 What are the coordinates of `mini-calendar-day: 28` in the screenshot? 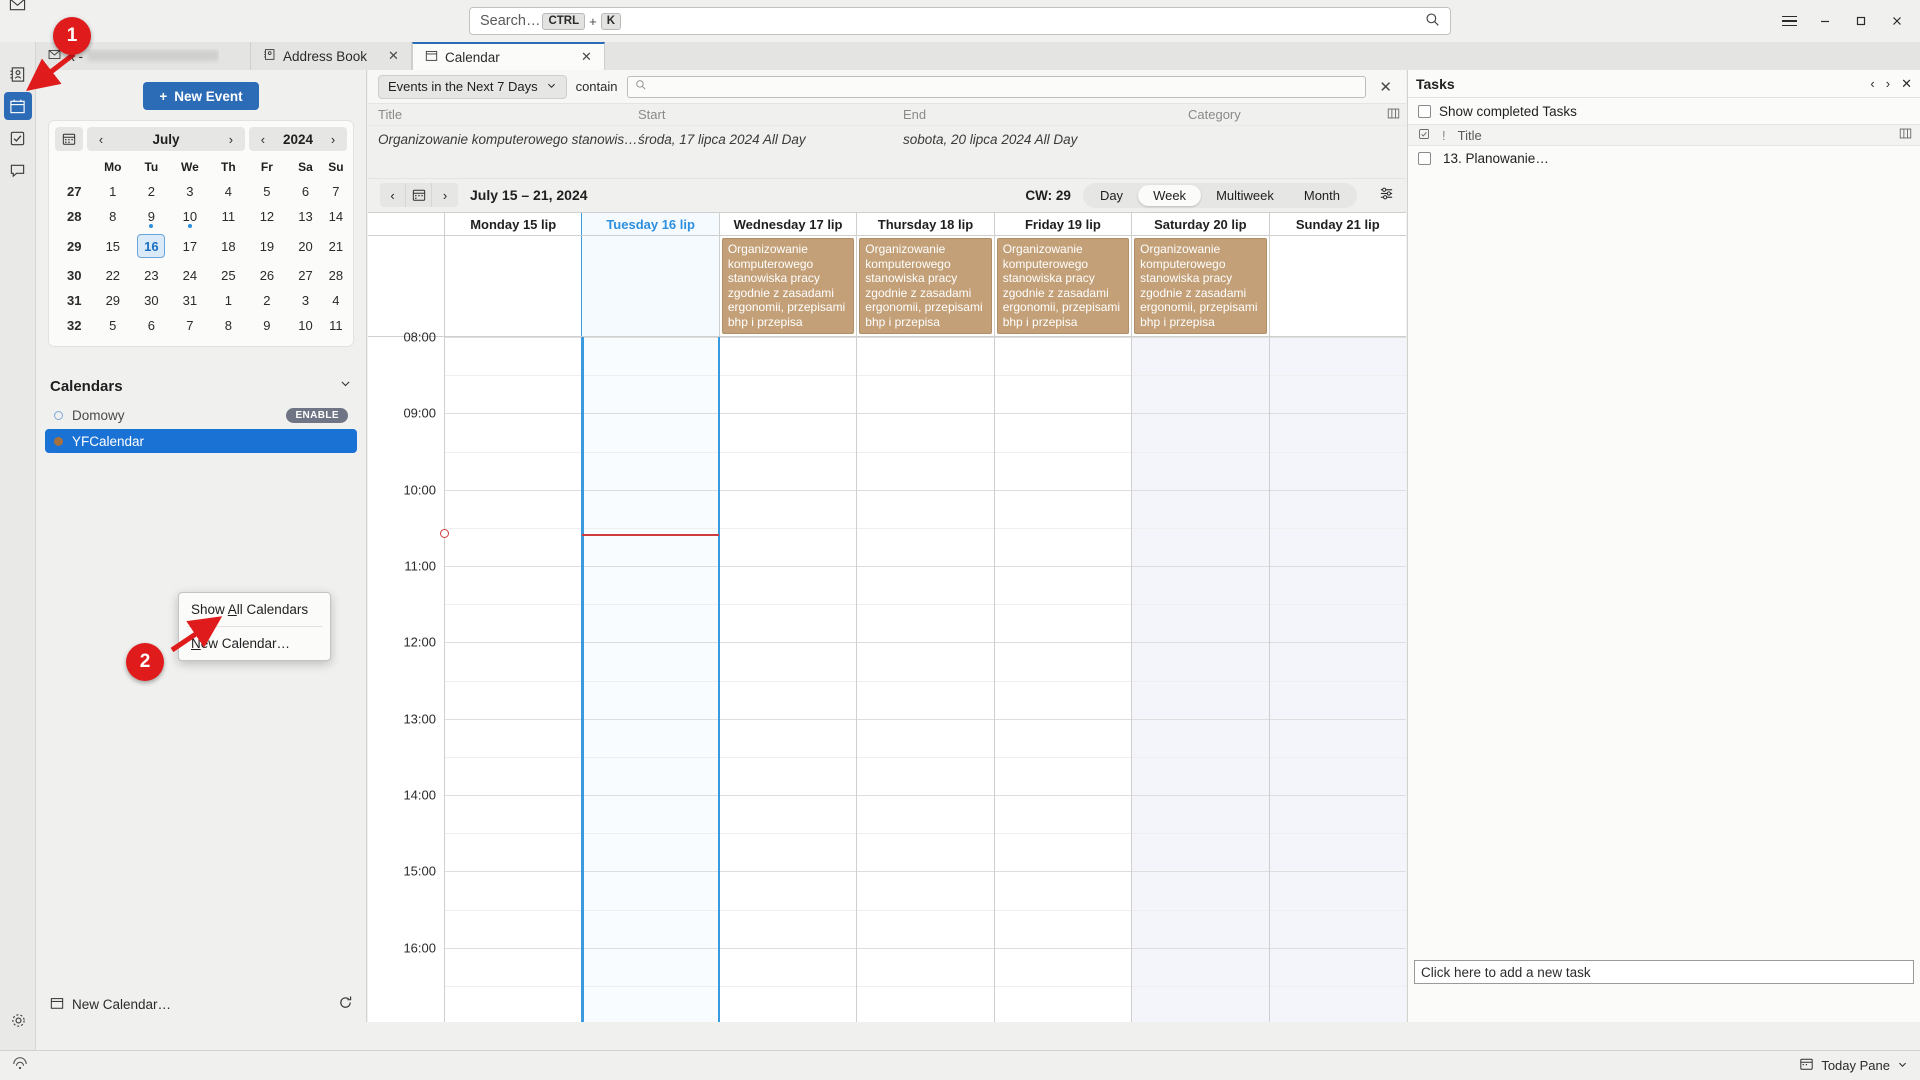 It's located at (336, 275).